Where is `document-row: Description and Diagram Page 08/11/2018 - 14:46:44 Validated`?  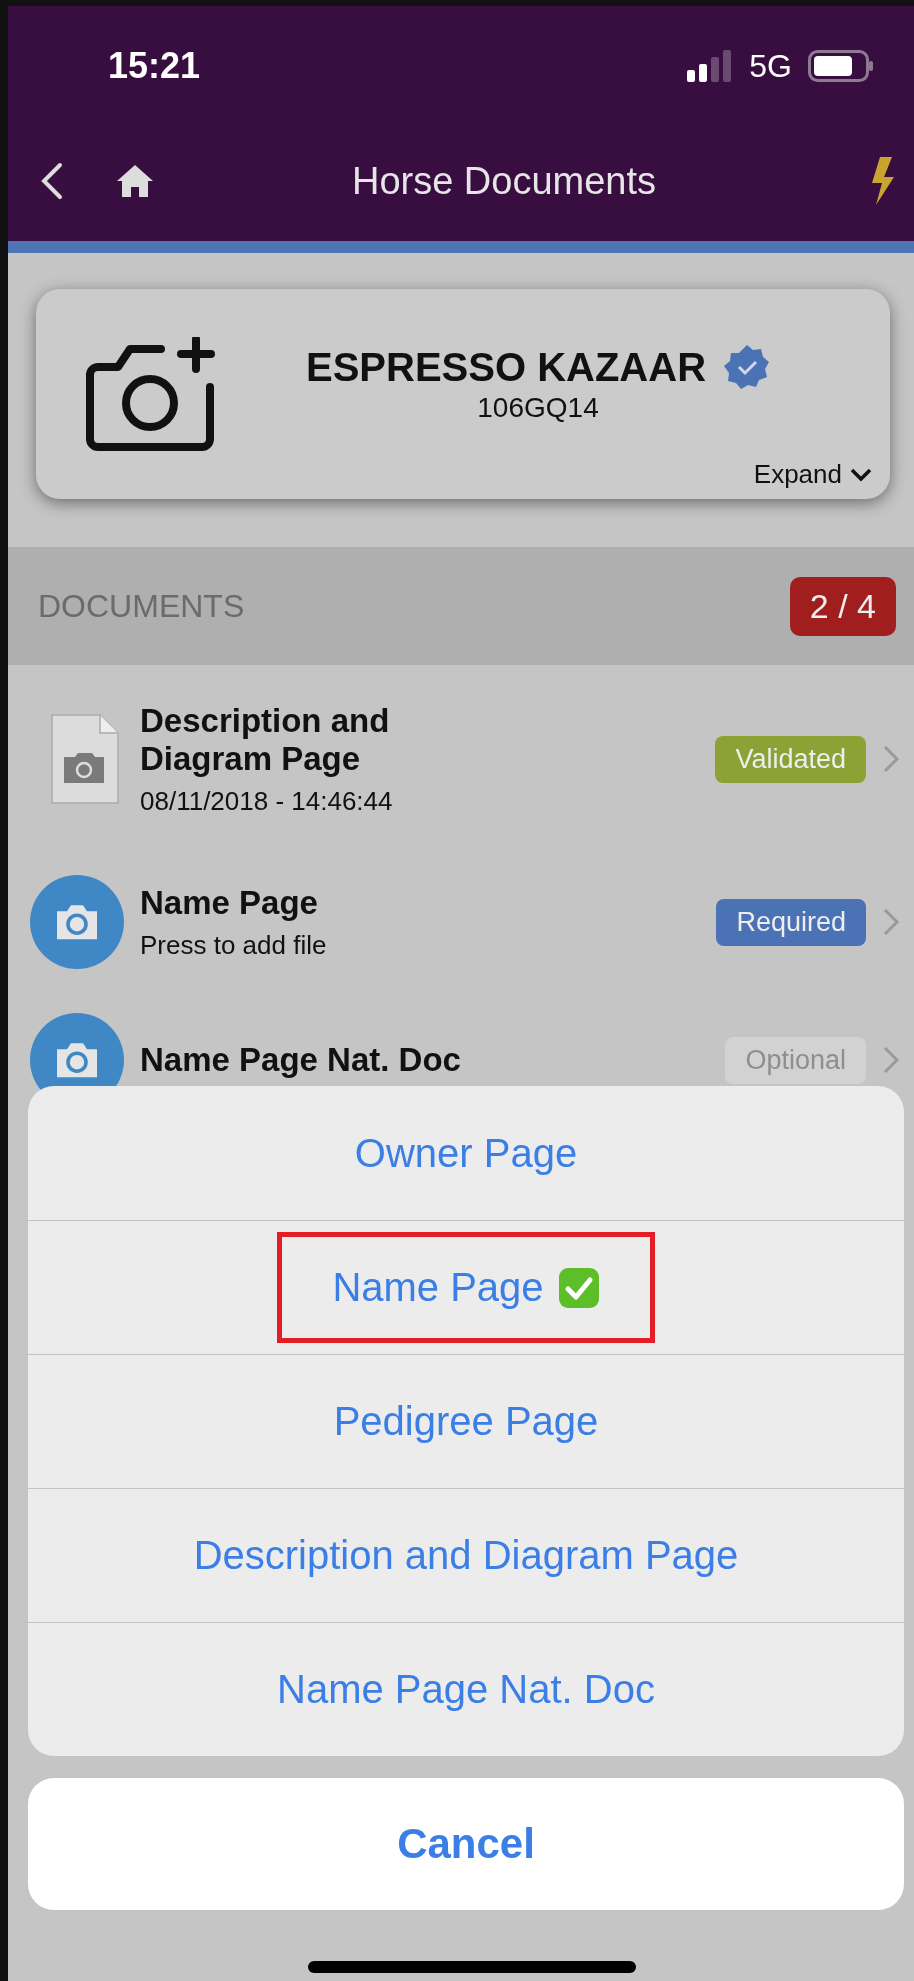 document-row: Description and Diagram Page 08/11/2018 - 14:46:44 Validated is located at coordinates (461, 759).